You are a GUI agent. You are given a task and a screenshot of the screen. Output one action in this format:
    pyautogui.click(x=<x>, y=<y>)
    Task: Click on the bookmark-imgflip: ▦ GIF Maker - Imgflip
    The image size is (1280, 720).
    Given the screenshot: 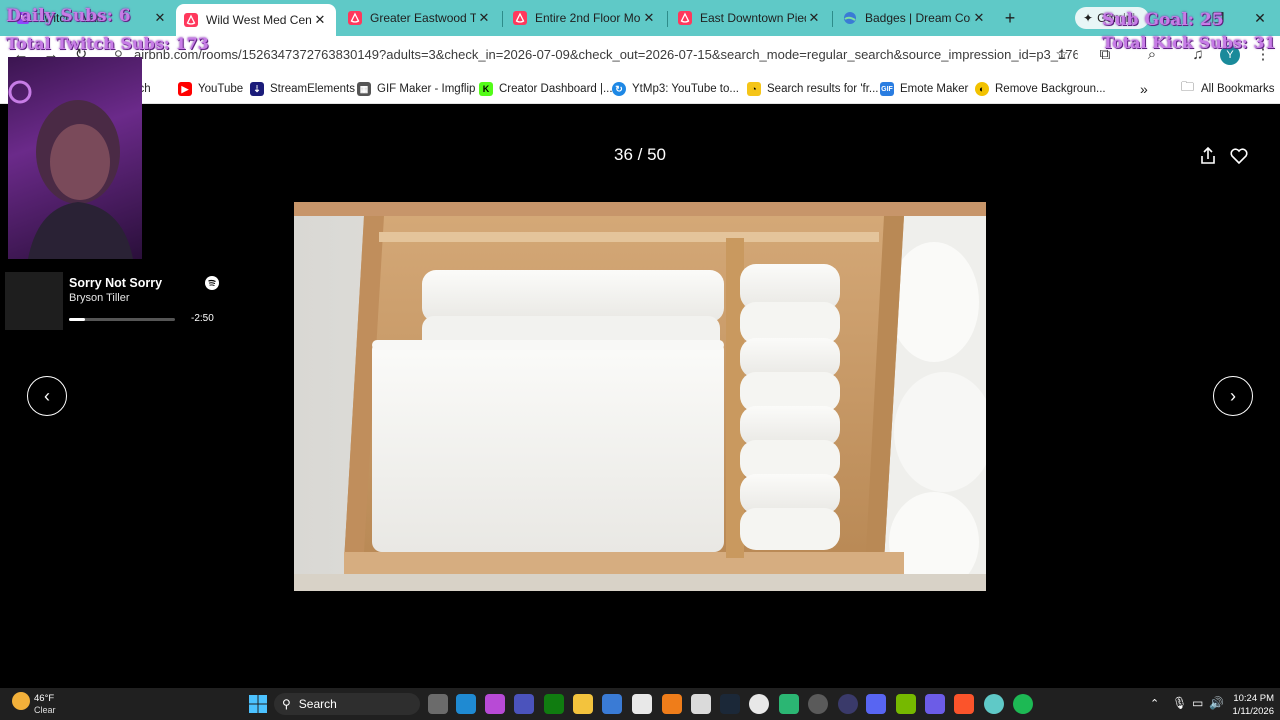 What is the action you would take?
    pyautogui.click(x=416, y=89)
    